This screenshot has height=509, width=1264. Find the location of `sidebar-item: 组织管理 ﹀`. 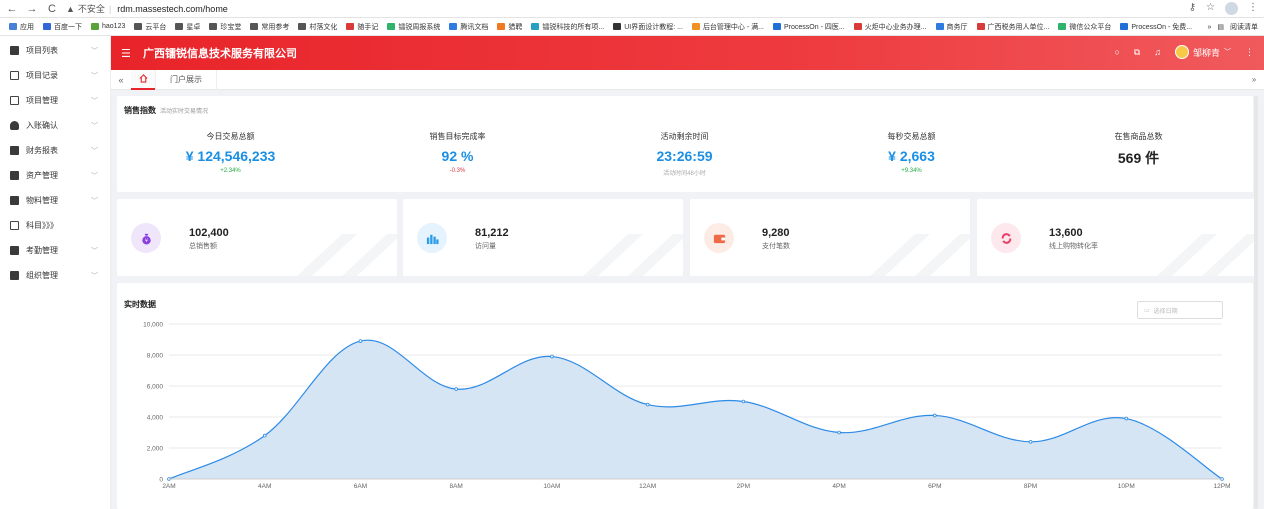

sidebar-item: 组织管理 ﹀ is located at coordinates (55, 275).